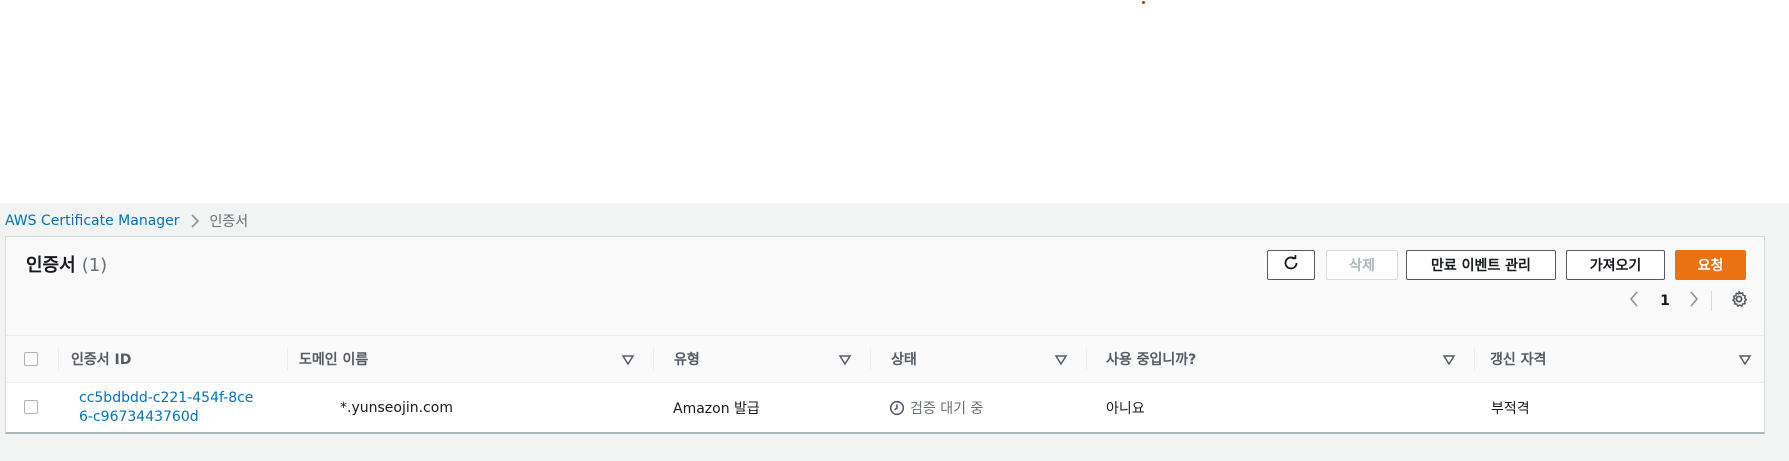 Image resolution: width=1789 pixels, height=461 pixels. I want to click on import-button: 가져오기, so click(1615, 265).